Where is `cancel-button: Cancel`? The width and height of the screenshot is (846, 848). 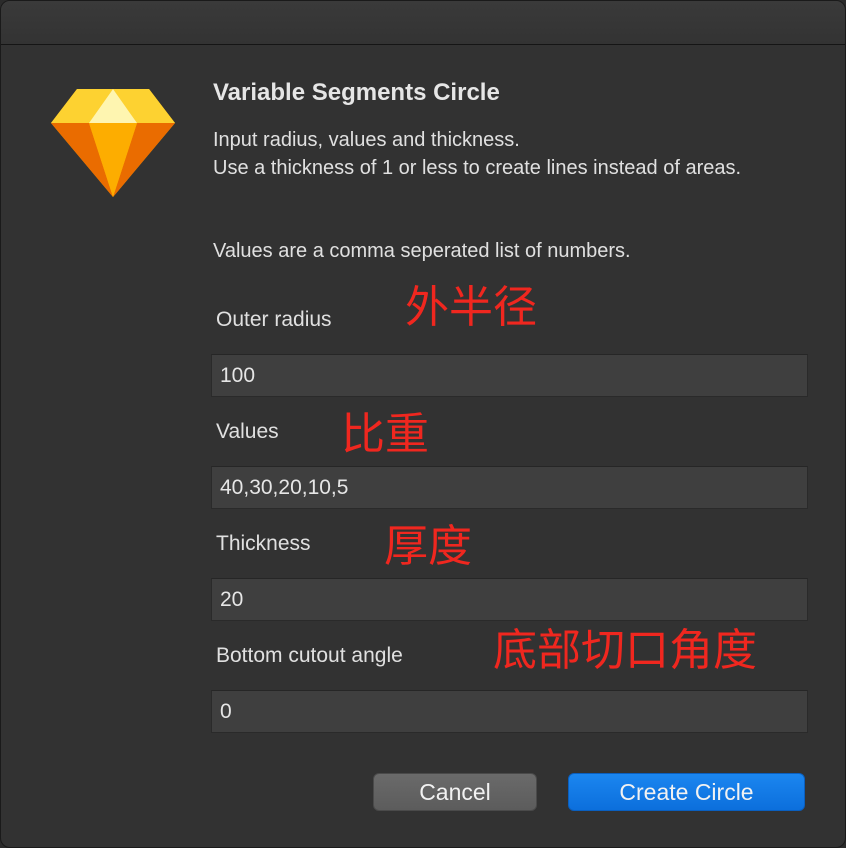 cancel-button: Cancel is located at coordinates (455, 792).